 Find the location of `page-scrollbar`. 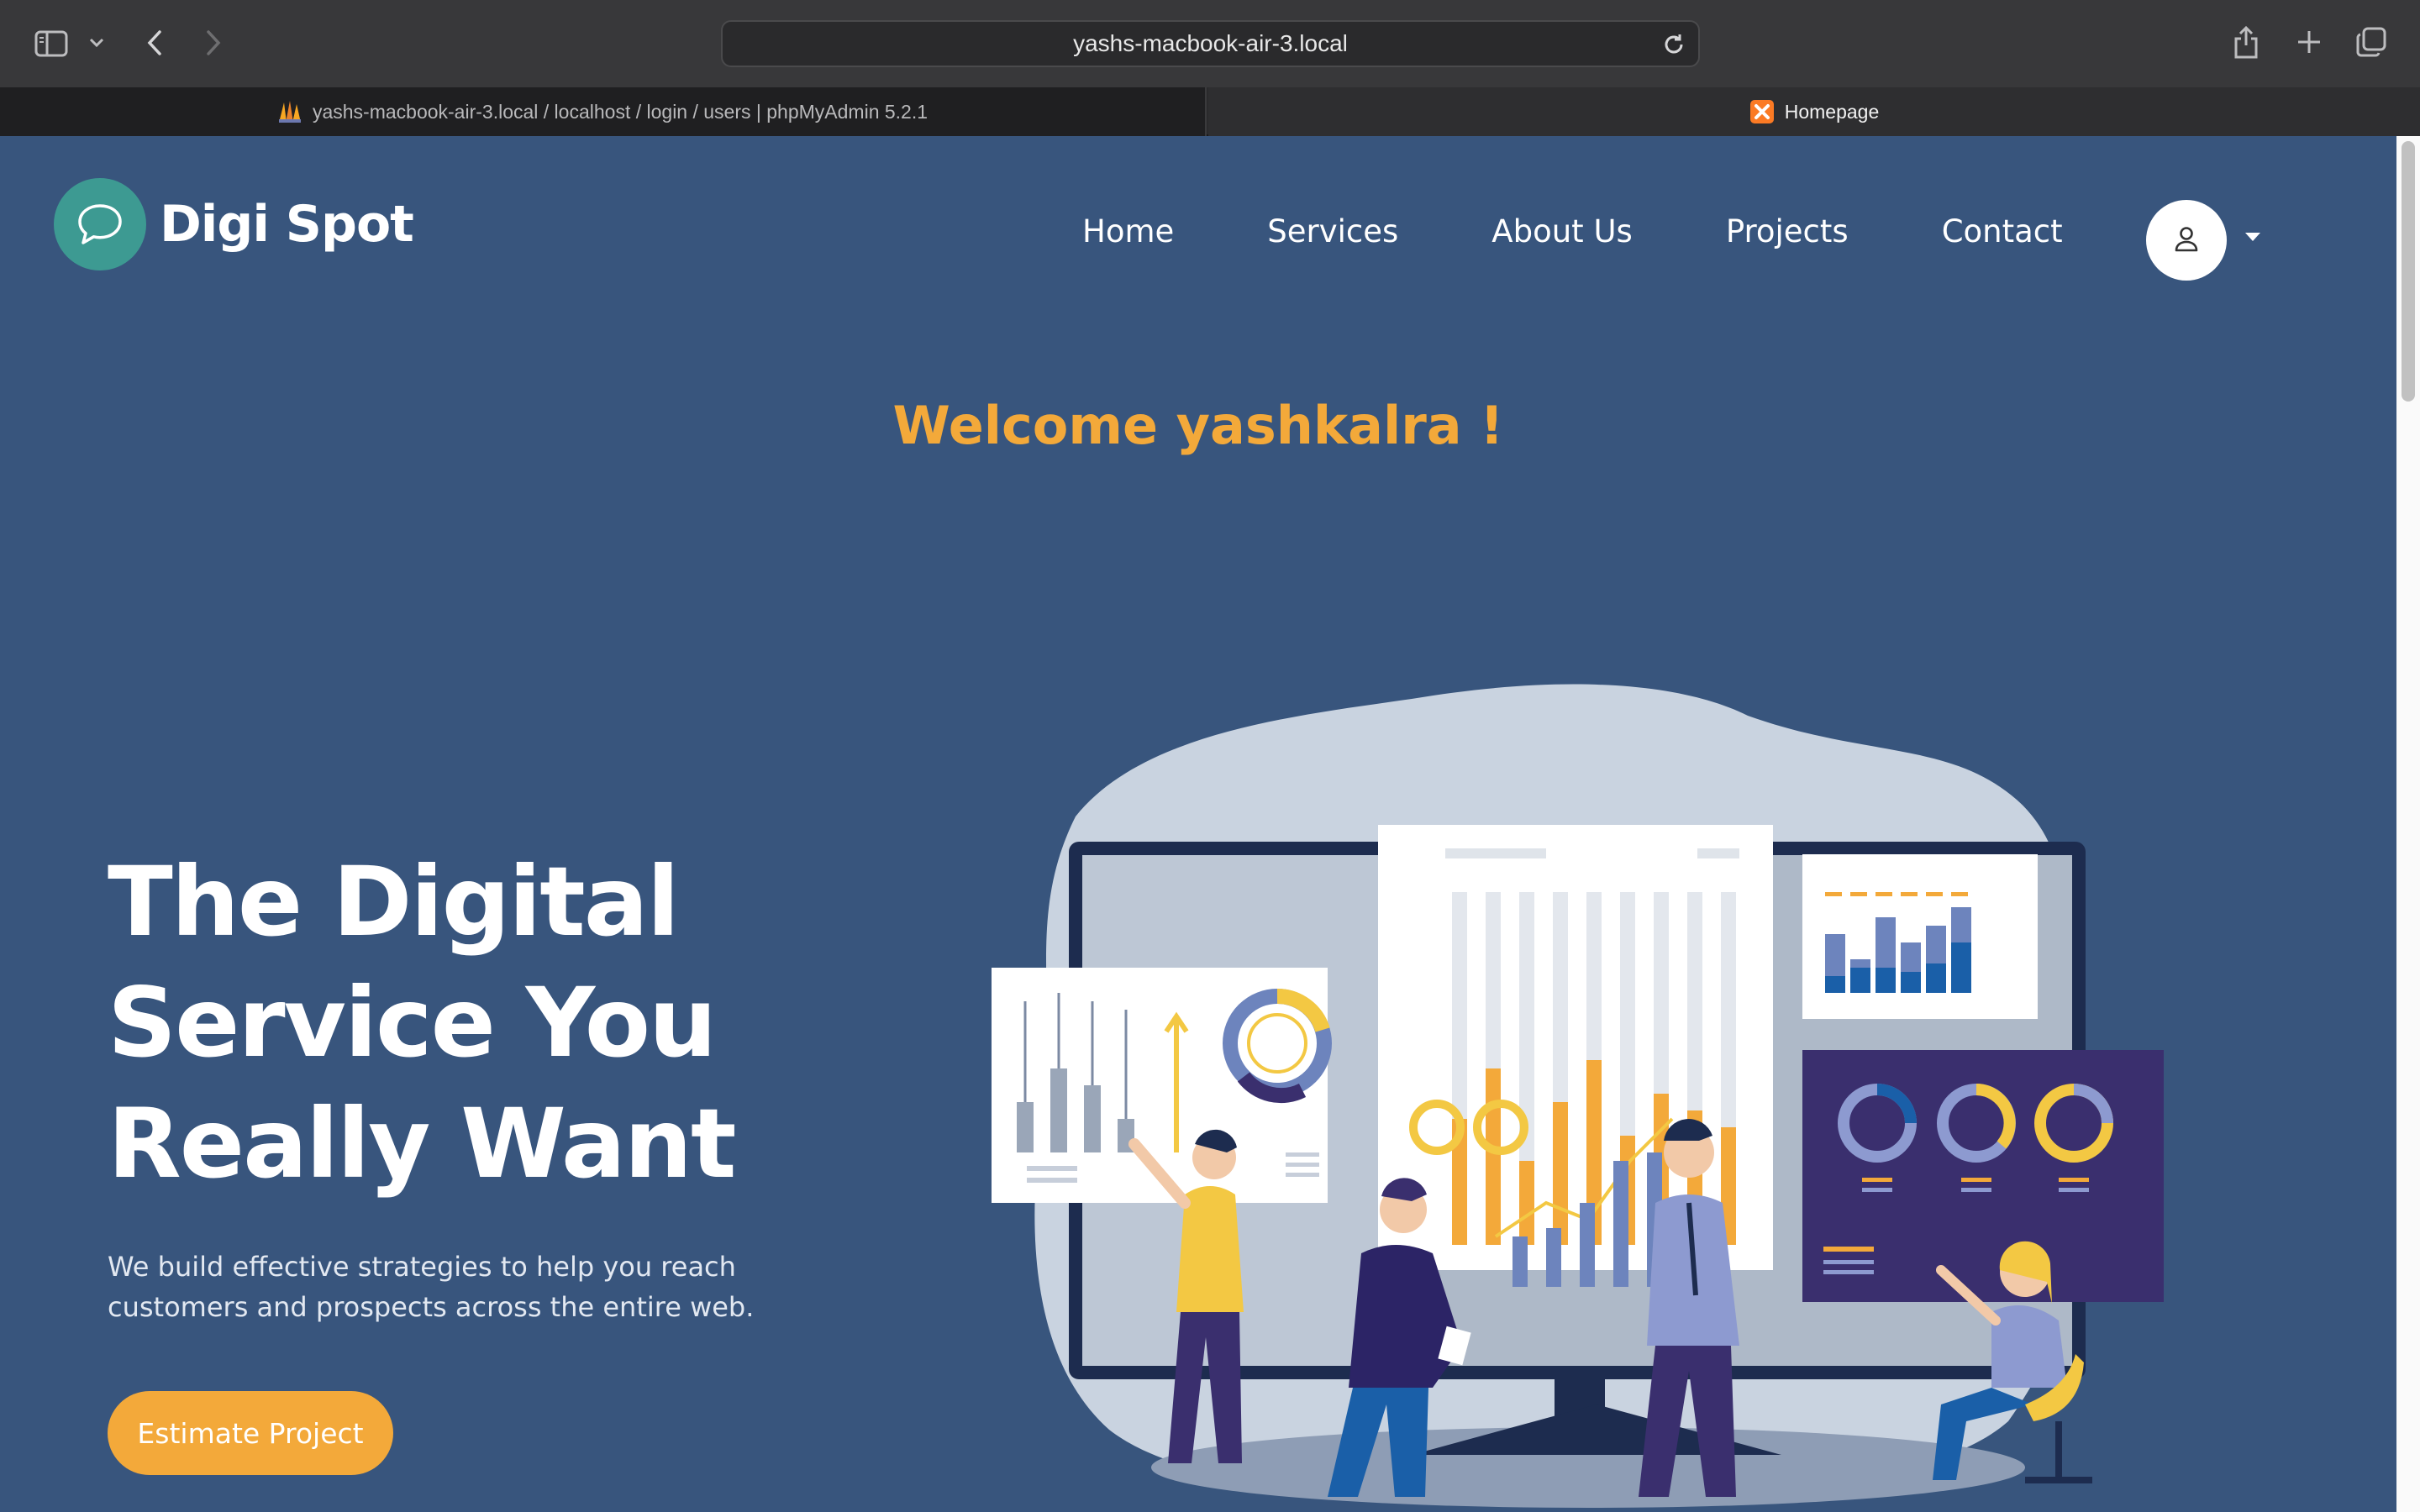

page-scrollbar is located at coordinates (2408, 824).